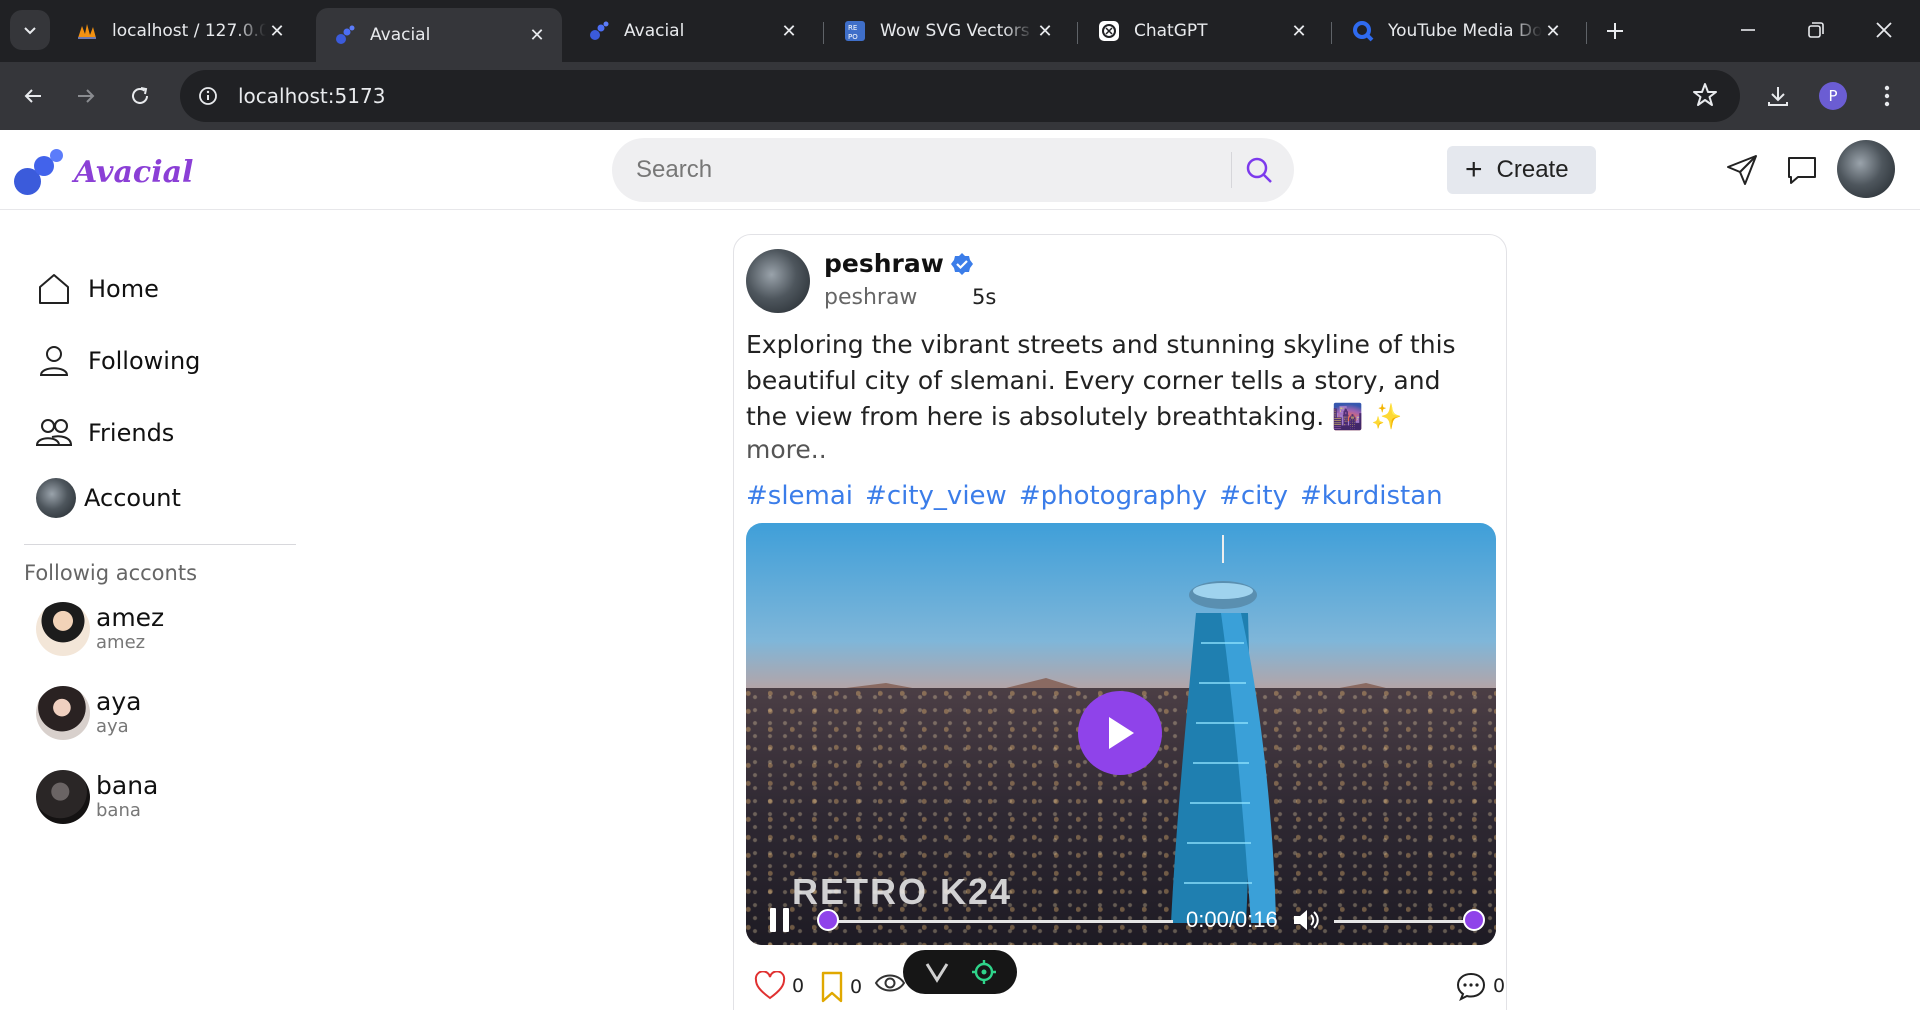 This screenshot has width=1920, height=1010. I want to click on tab-youtube-downloader: YouTube Media Downloader ✕, so click(1456, 31).